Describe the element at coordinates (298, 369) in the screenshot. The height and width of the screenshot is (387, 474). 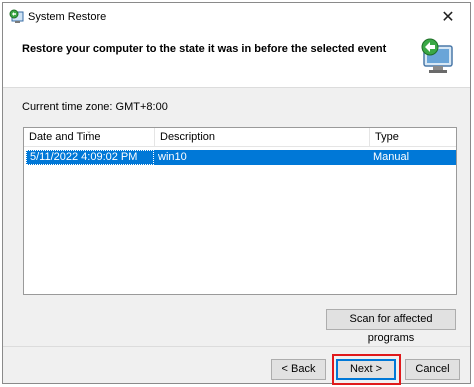
I see `back-button: < Back` at that location.